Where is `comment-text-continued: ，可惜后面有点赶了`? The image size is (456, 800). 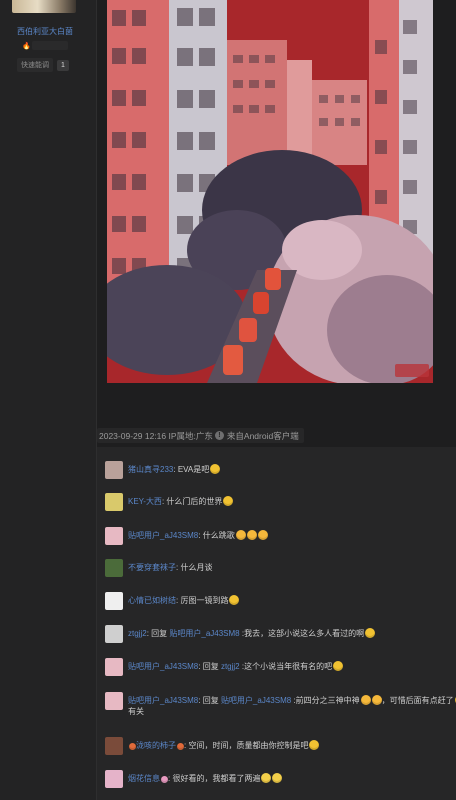 comment-text-continued: ，可惜后面有点赶了 is located at coordinates (417, 700).